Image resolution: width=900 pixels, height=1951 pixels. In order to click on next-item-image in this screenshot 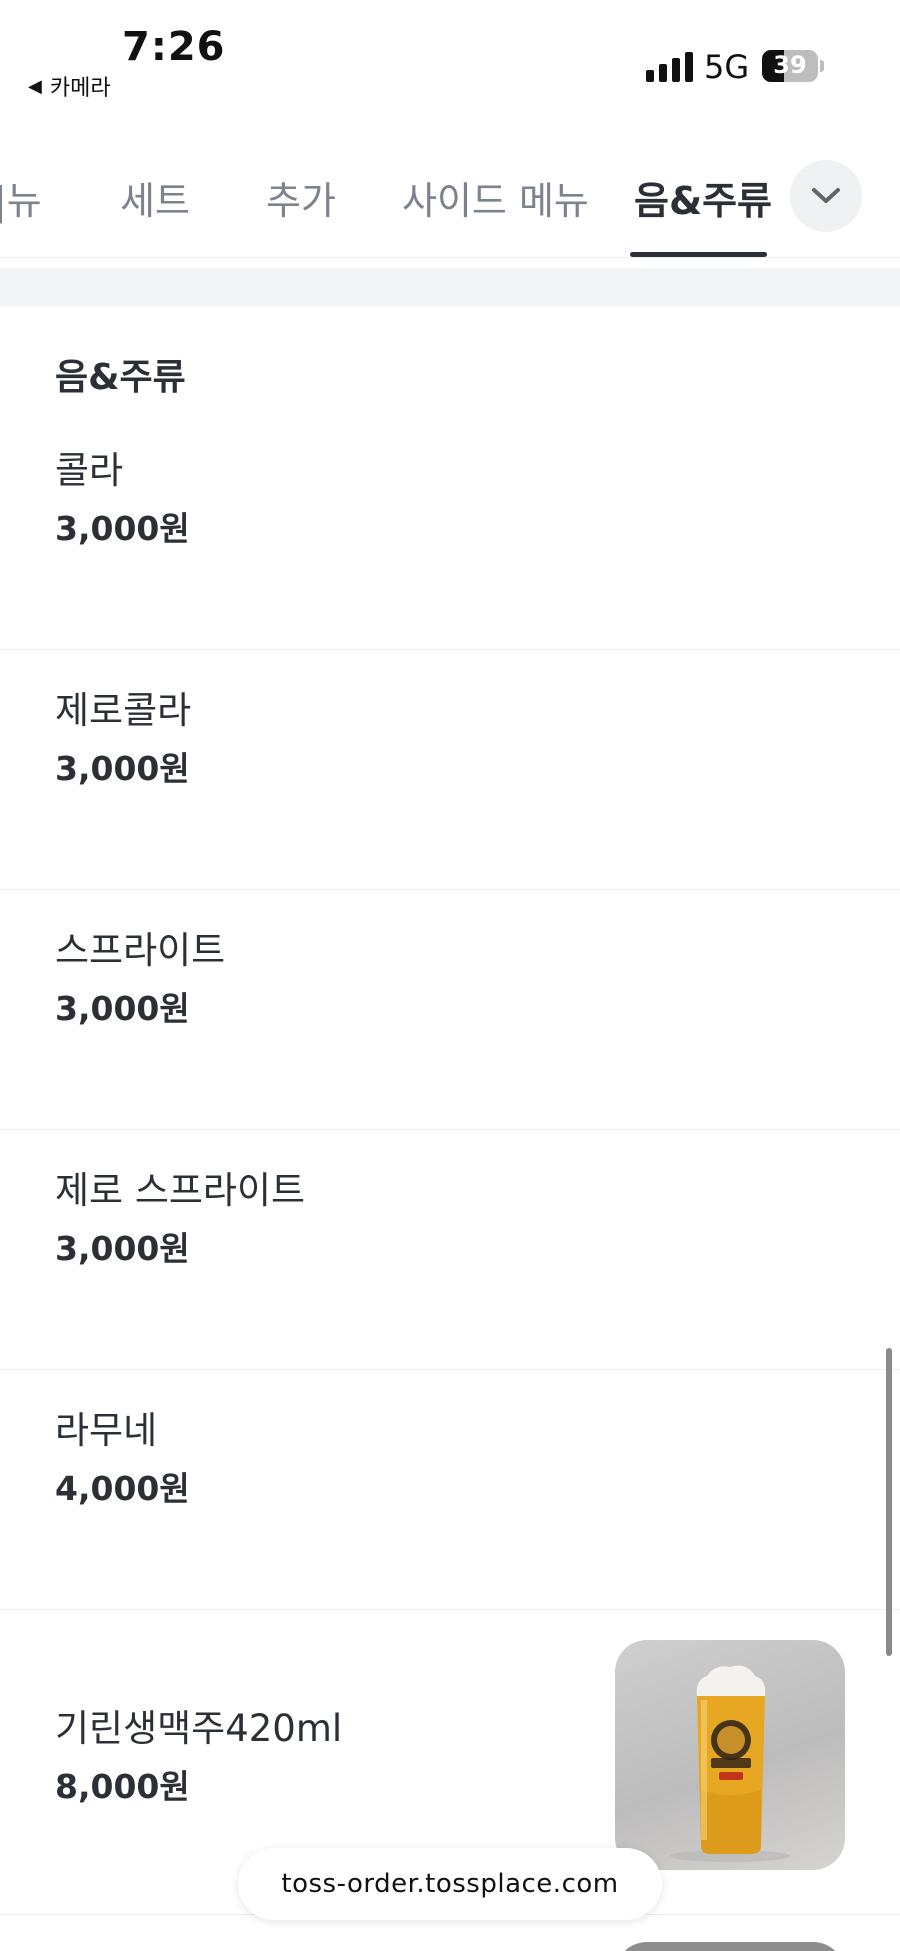, I will do `click(730, 1946)`.